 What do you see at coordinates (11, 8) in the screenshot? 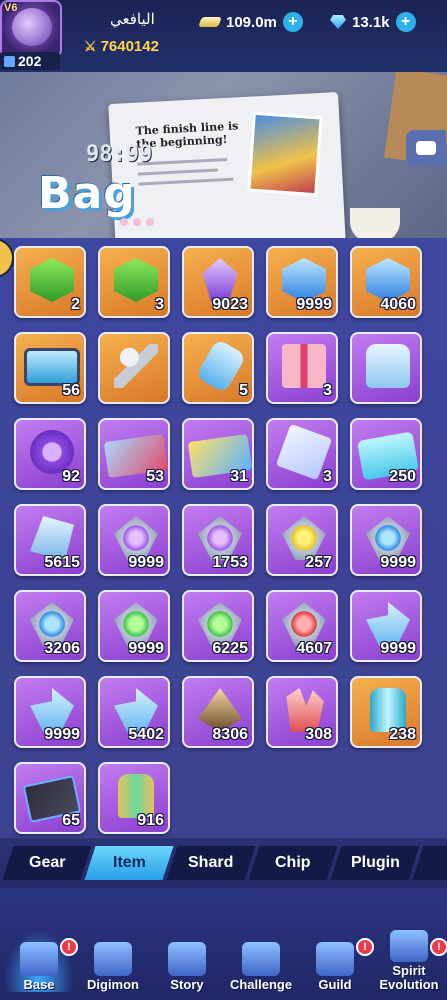
I see `vip-badge: V6` at bounding box center [11, 8].